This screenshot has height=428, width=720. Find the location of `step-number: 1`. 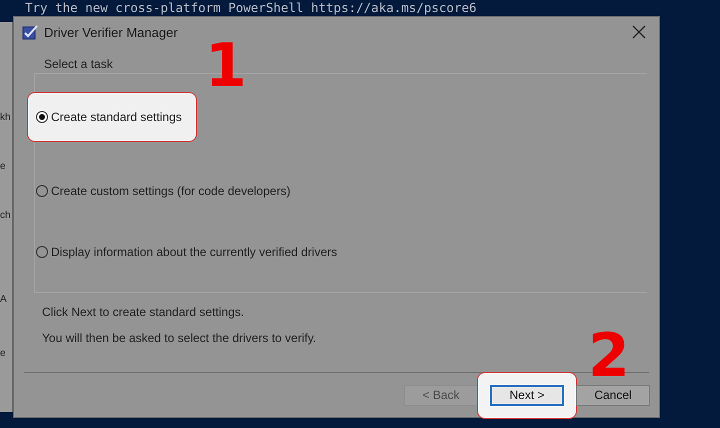

step-number: 1 is located at coordinates (226, 66).